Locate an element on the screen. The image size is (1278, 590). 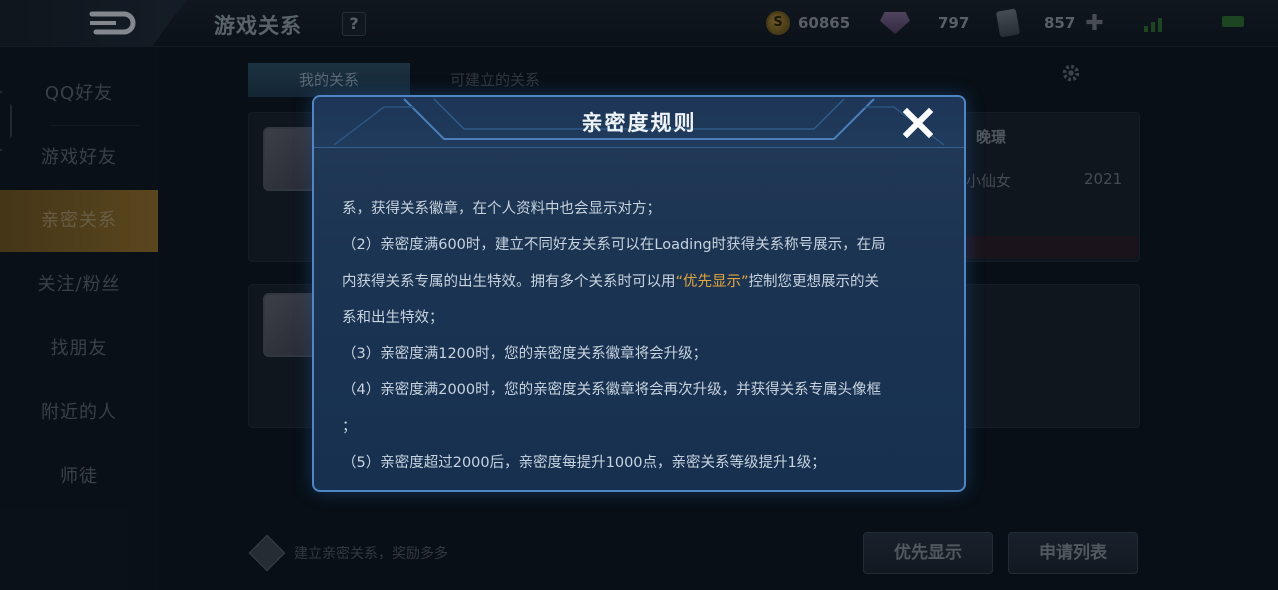
rule-text: 内获得关系专属的出生特效。拥有多个关系时可以用 is located at coordinates (509, 281).